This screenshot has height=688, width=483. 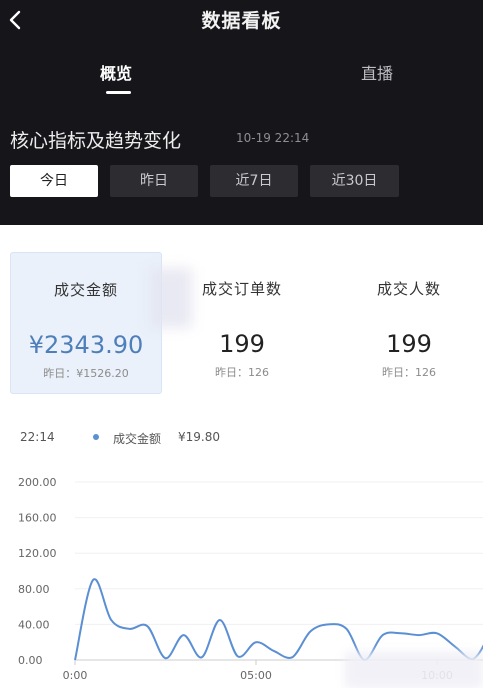 I want to click on y-tick-label: 40.00, so click(x=34, y=624).